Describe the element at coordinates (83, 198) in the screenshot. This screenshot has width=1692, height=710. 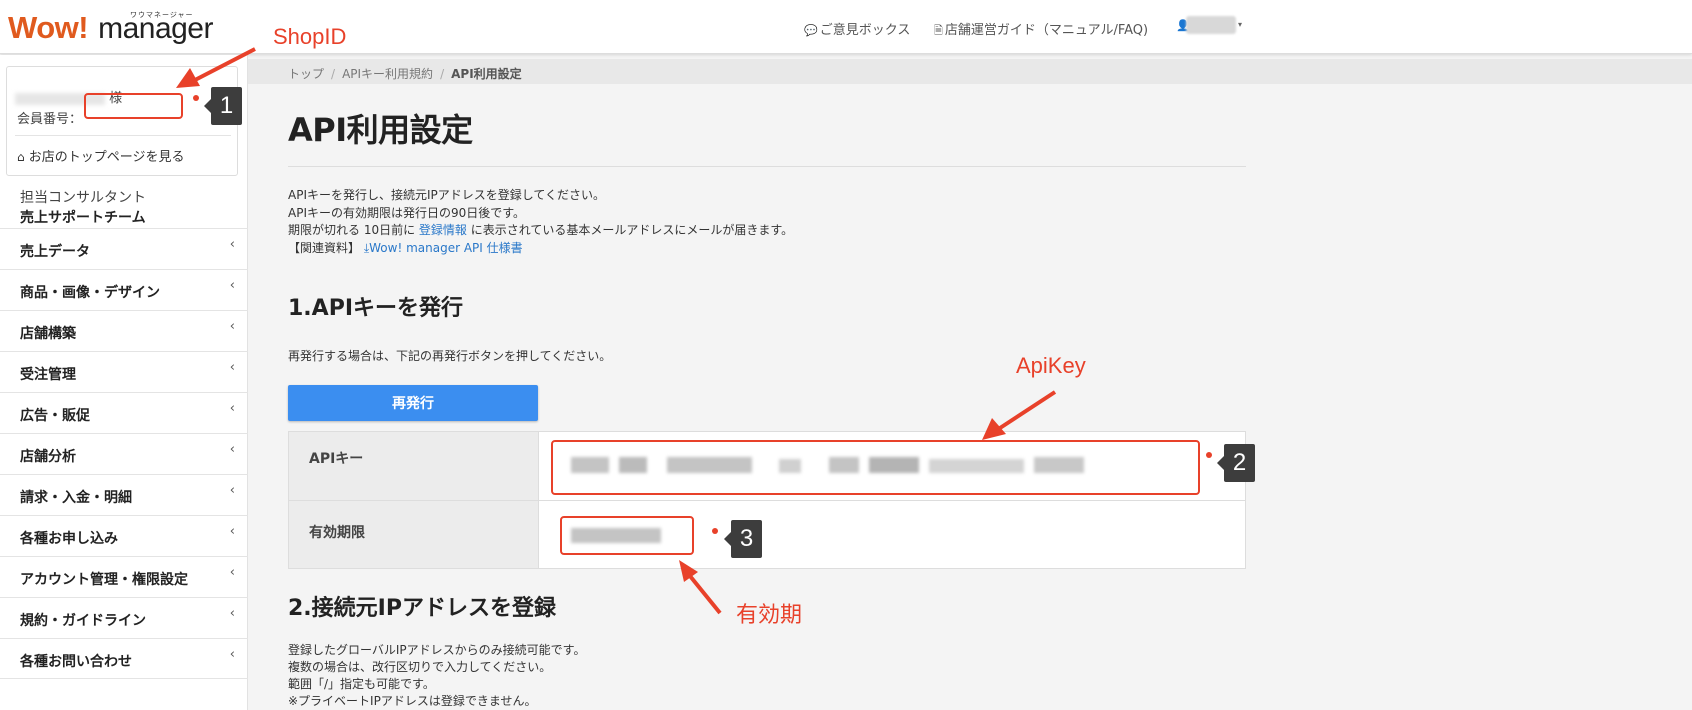
I see `consultant-label: 担当コンサルタント` at that location.